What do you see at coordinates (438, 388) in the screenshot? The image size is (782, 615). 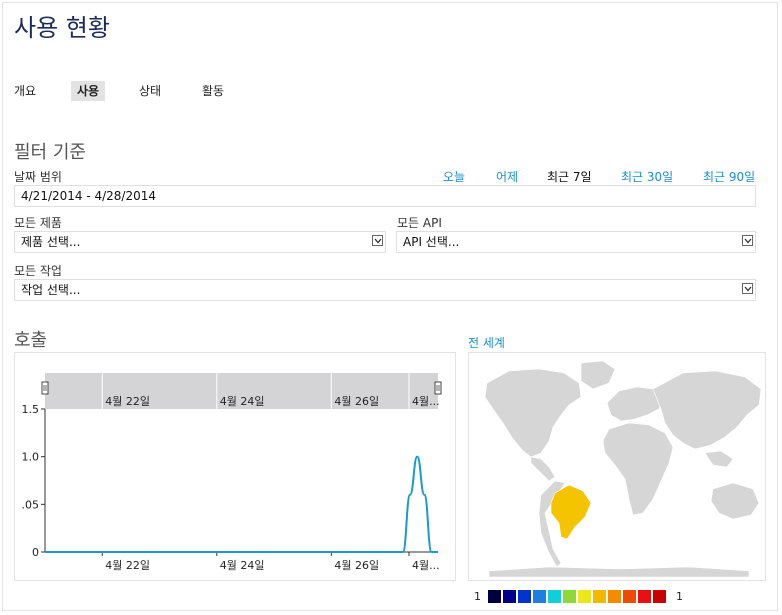 I see `navigator-right-handle` at bounding box center [438, 388].